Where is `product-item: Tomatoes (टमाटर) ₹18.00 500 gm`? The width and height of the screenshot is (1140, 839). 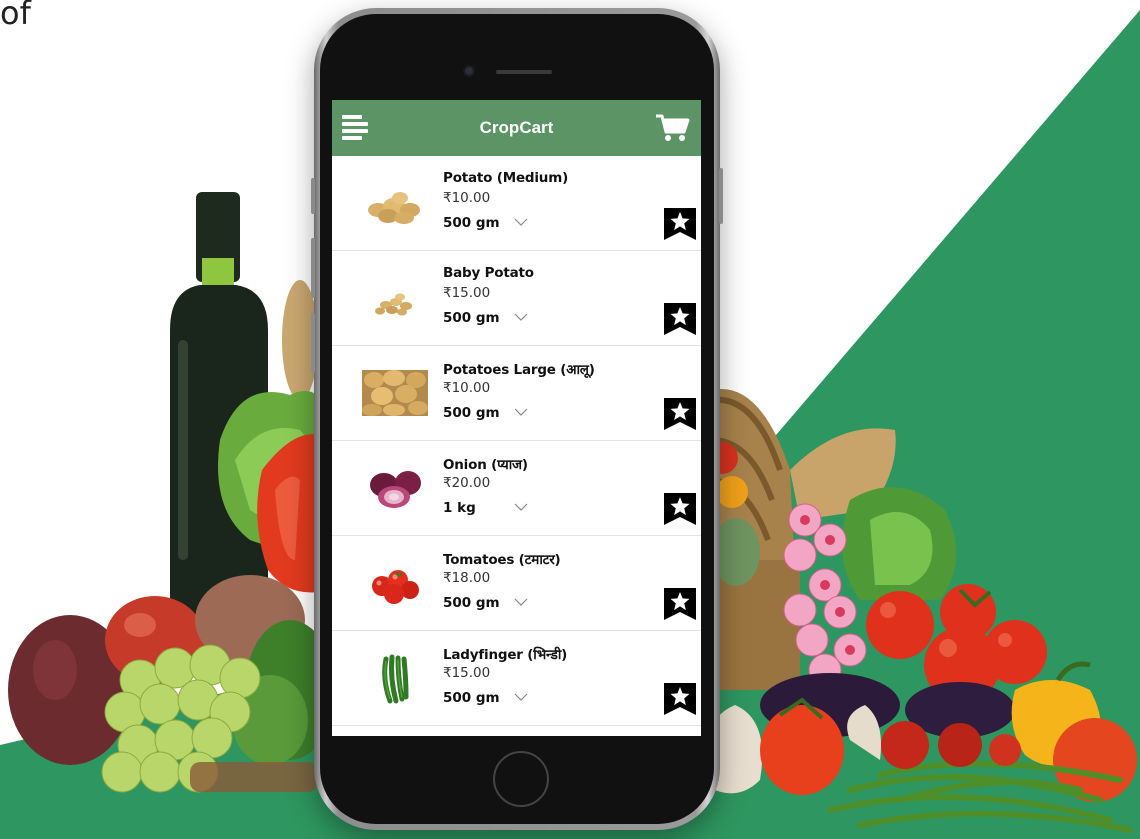 product-item: Tomatoes (टमाटर) ₹18.00 500 gm is located at coordinates (516, 583).